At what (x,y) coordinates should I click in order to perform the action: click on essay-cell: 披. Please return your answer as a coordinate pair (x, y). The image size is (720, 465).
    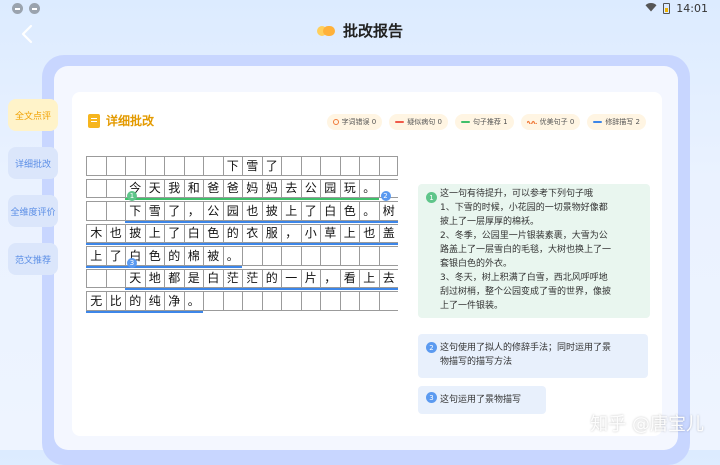
    Looking at the image, I should click on (271, 211).